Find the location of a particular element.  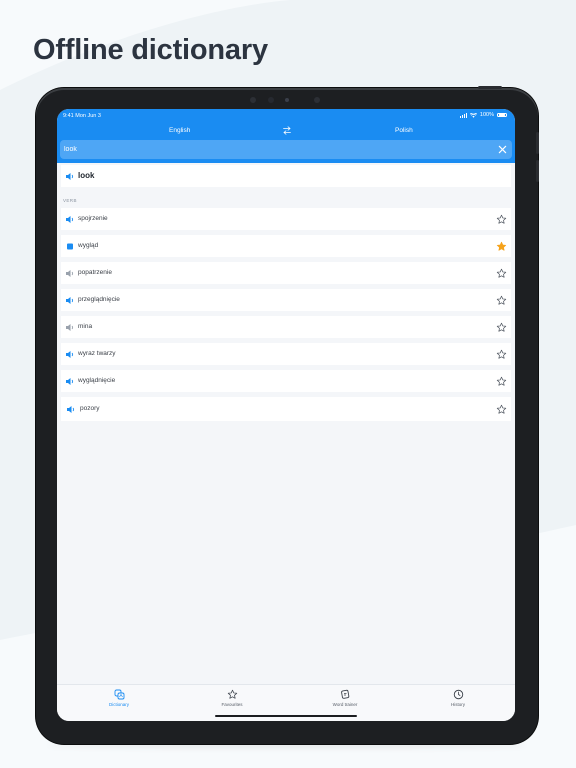

headword-row: look is located at coordinates (286, 176).